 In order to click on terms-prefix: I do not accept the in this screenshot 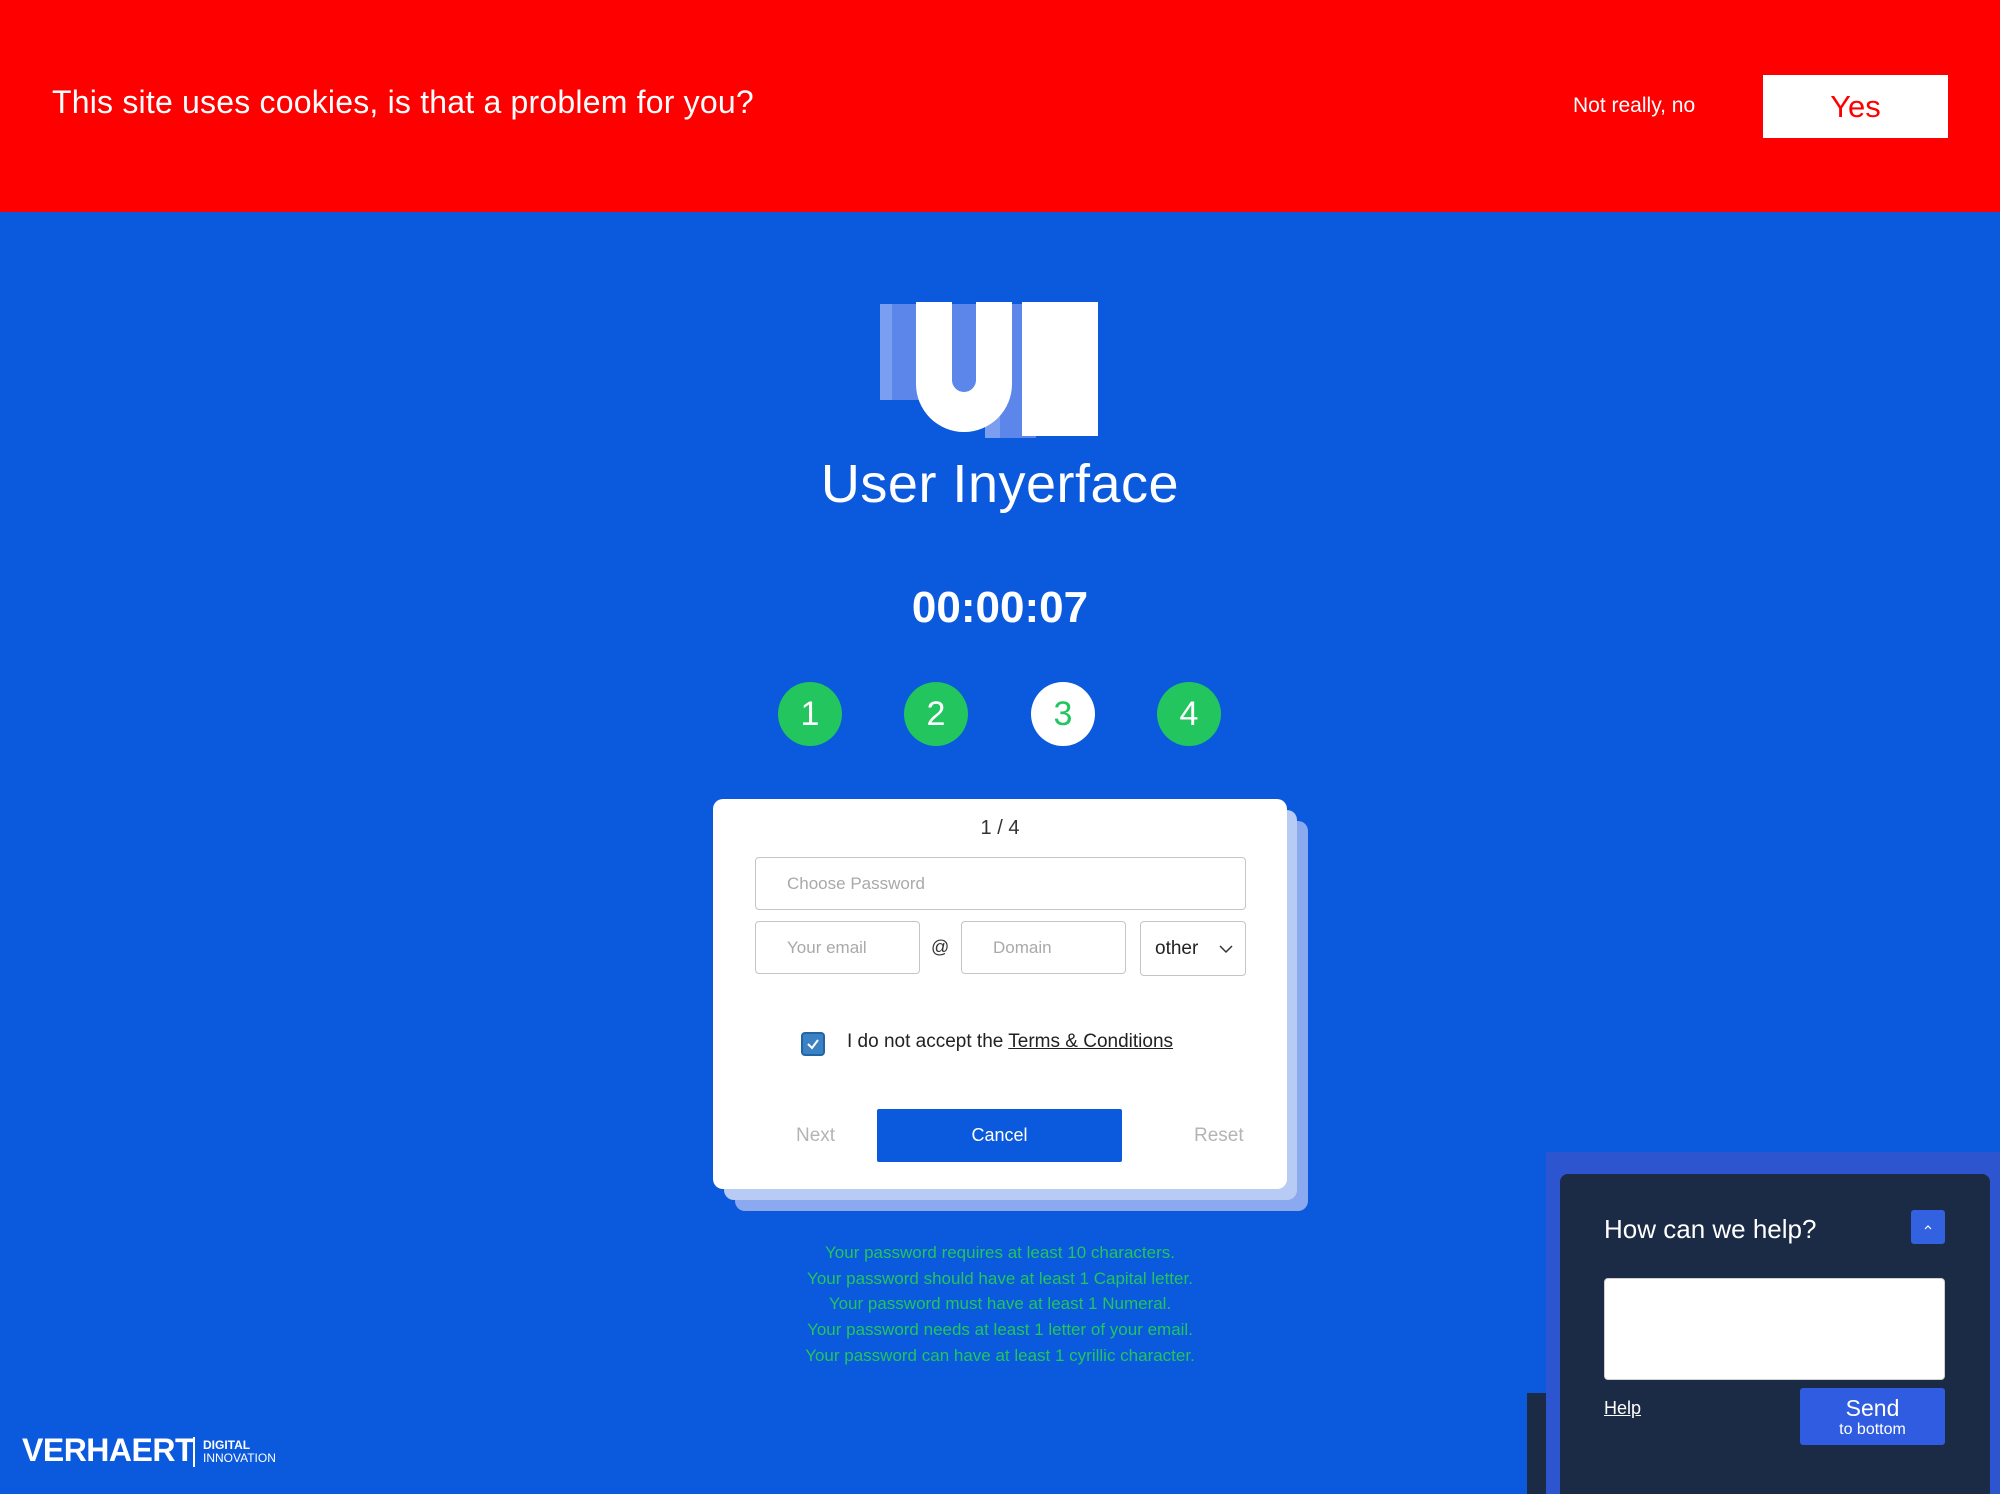, I will do `click(928, 1041)`.